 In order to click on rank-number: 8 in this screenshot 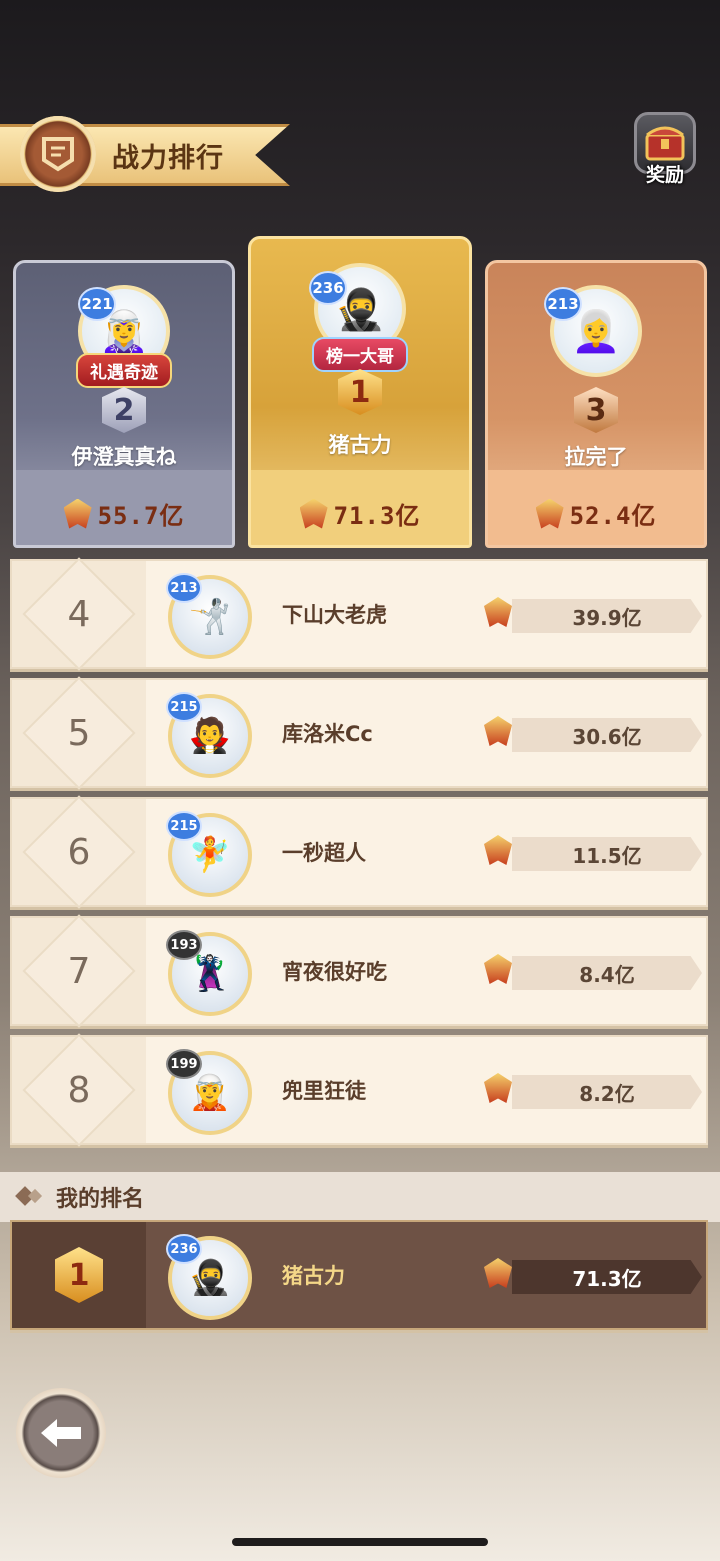, I will do `click(79, 1090)`.